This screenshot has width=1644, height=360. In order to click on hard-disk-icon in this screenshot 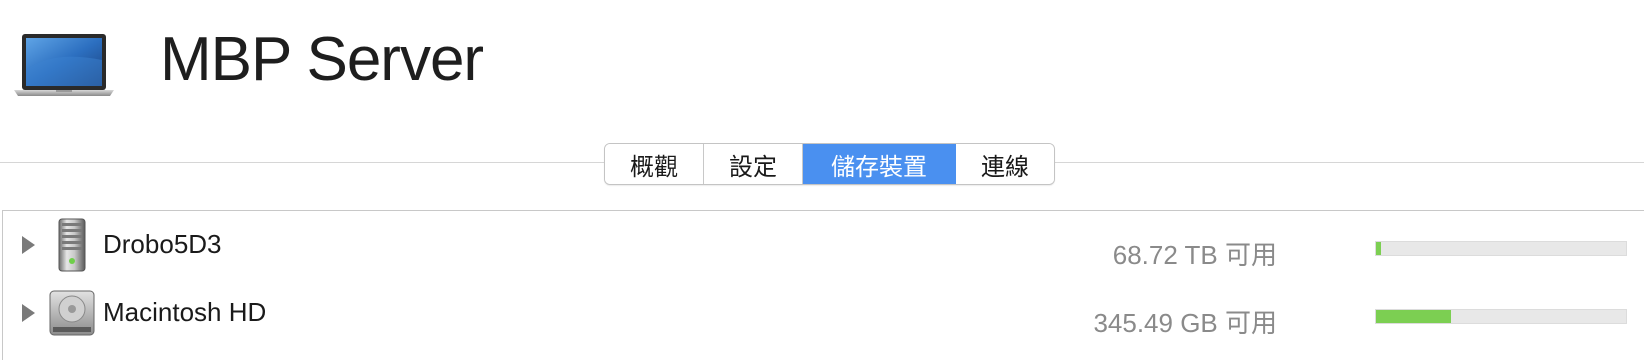, I will do `click(72, 313)`.